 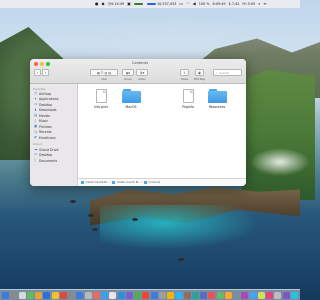 I want to click on battery-text: 100 %, so click(x=204, y=4).